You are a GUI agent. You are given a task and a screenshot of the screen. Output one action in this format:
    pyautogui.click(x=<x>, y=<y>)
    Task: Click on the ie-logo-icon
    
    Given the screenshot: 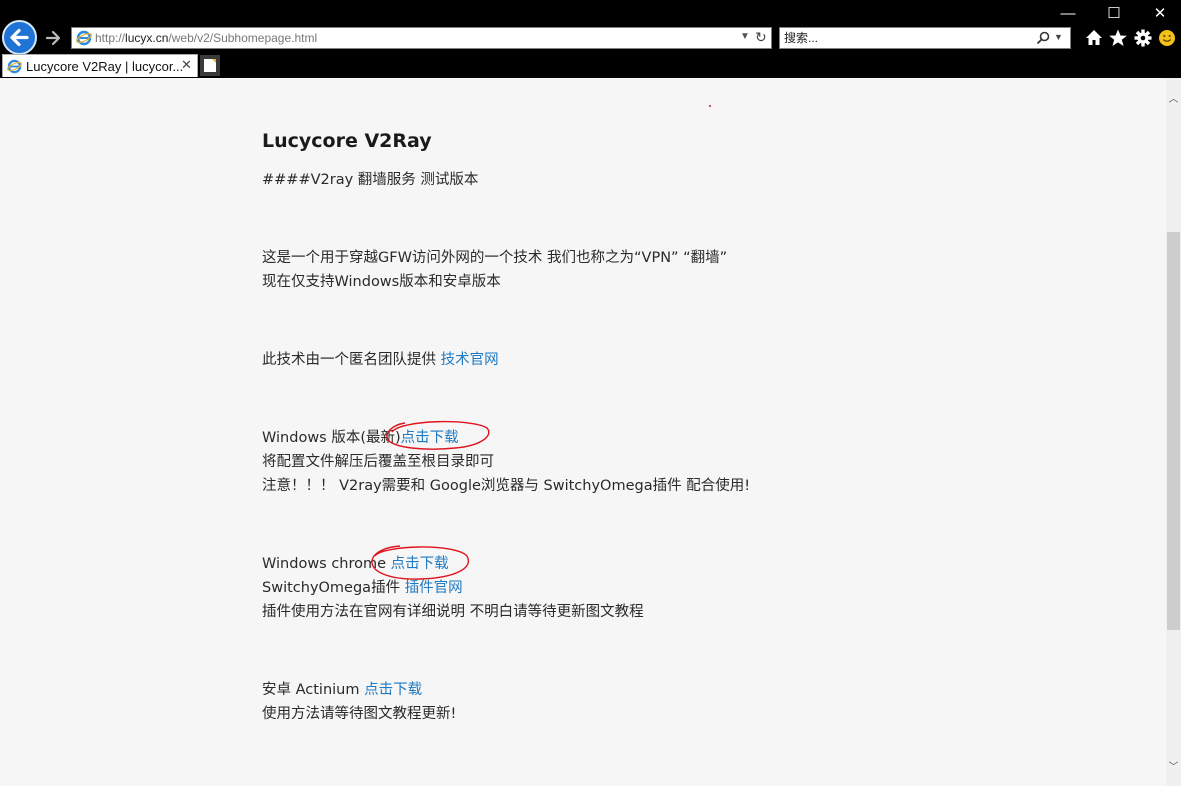 What is the action you would take?
    pyautogui.click(x=84, y=38)
    